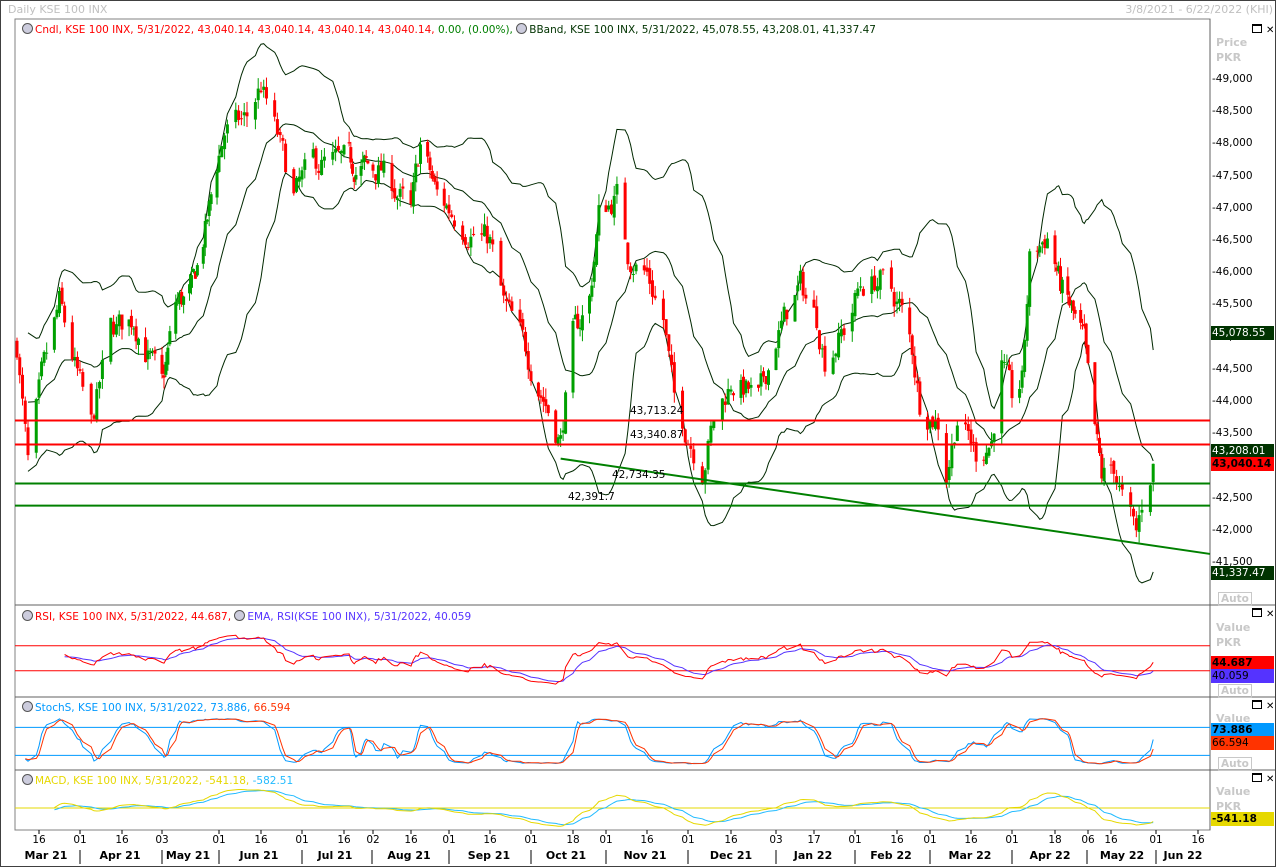 Image resolution: width=1276 pixels, height=867 pixels. What do you see at coordinates (272, 708) in the screenshot?
I see `stoch-d-legend-text: 66.594` at bounding box center [272, 708].